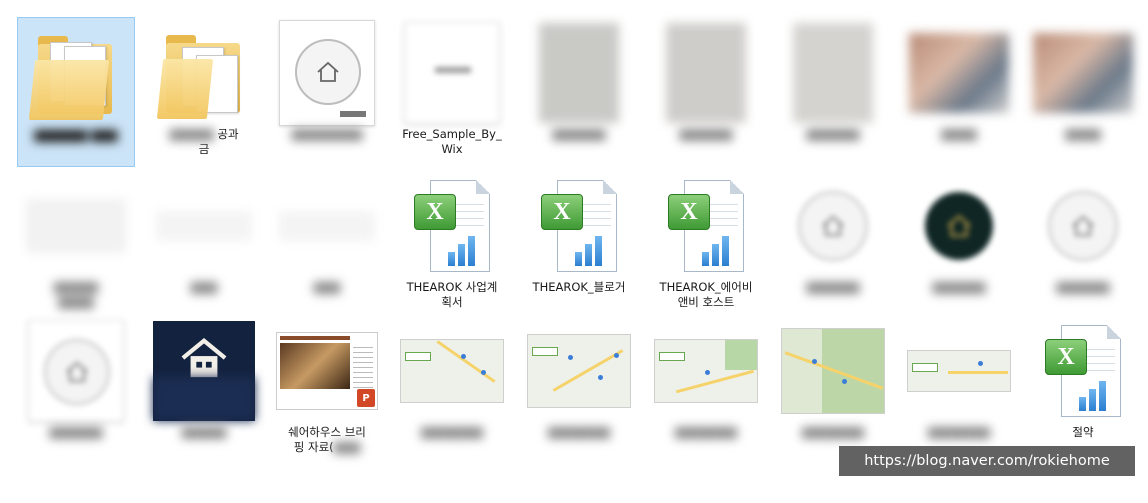  I want to click on folder-item: ▇▇▇▇▇ 공과 금, so click(204, 92).